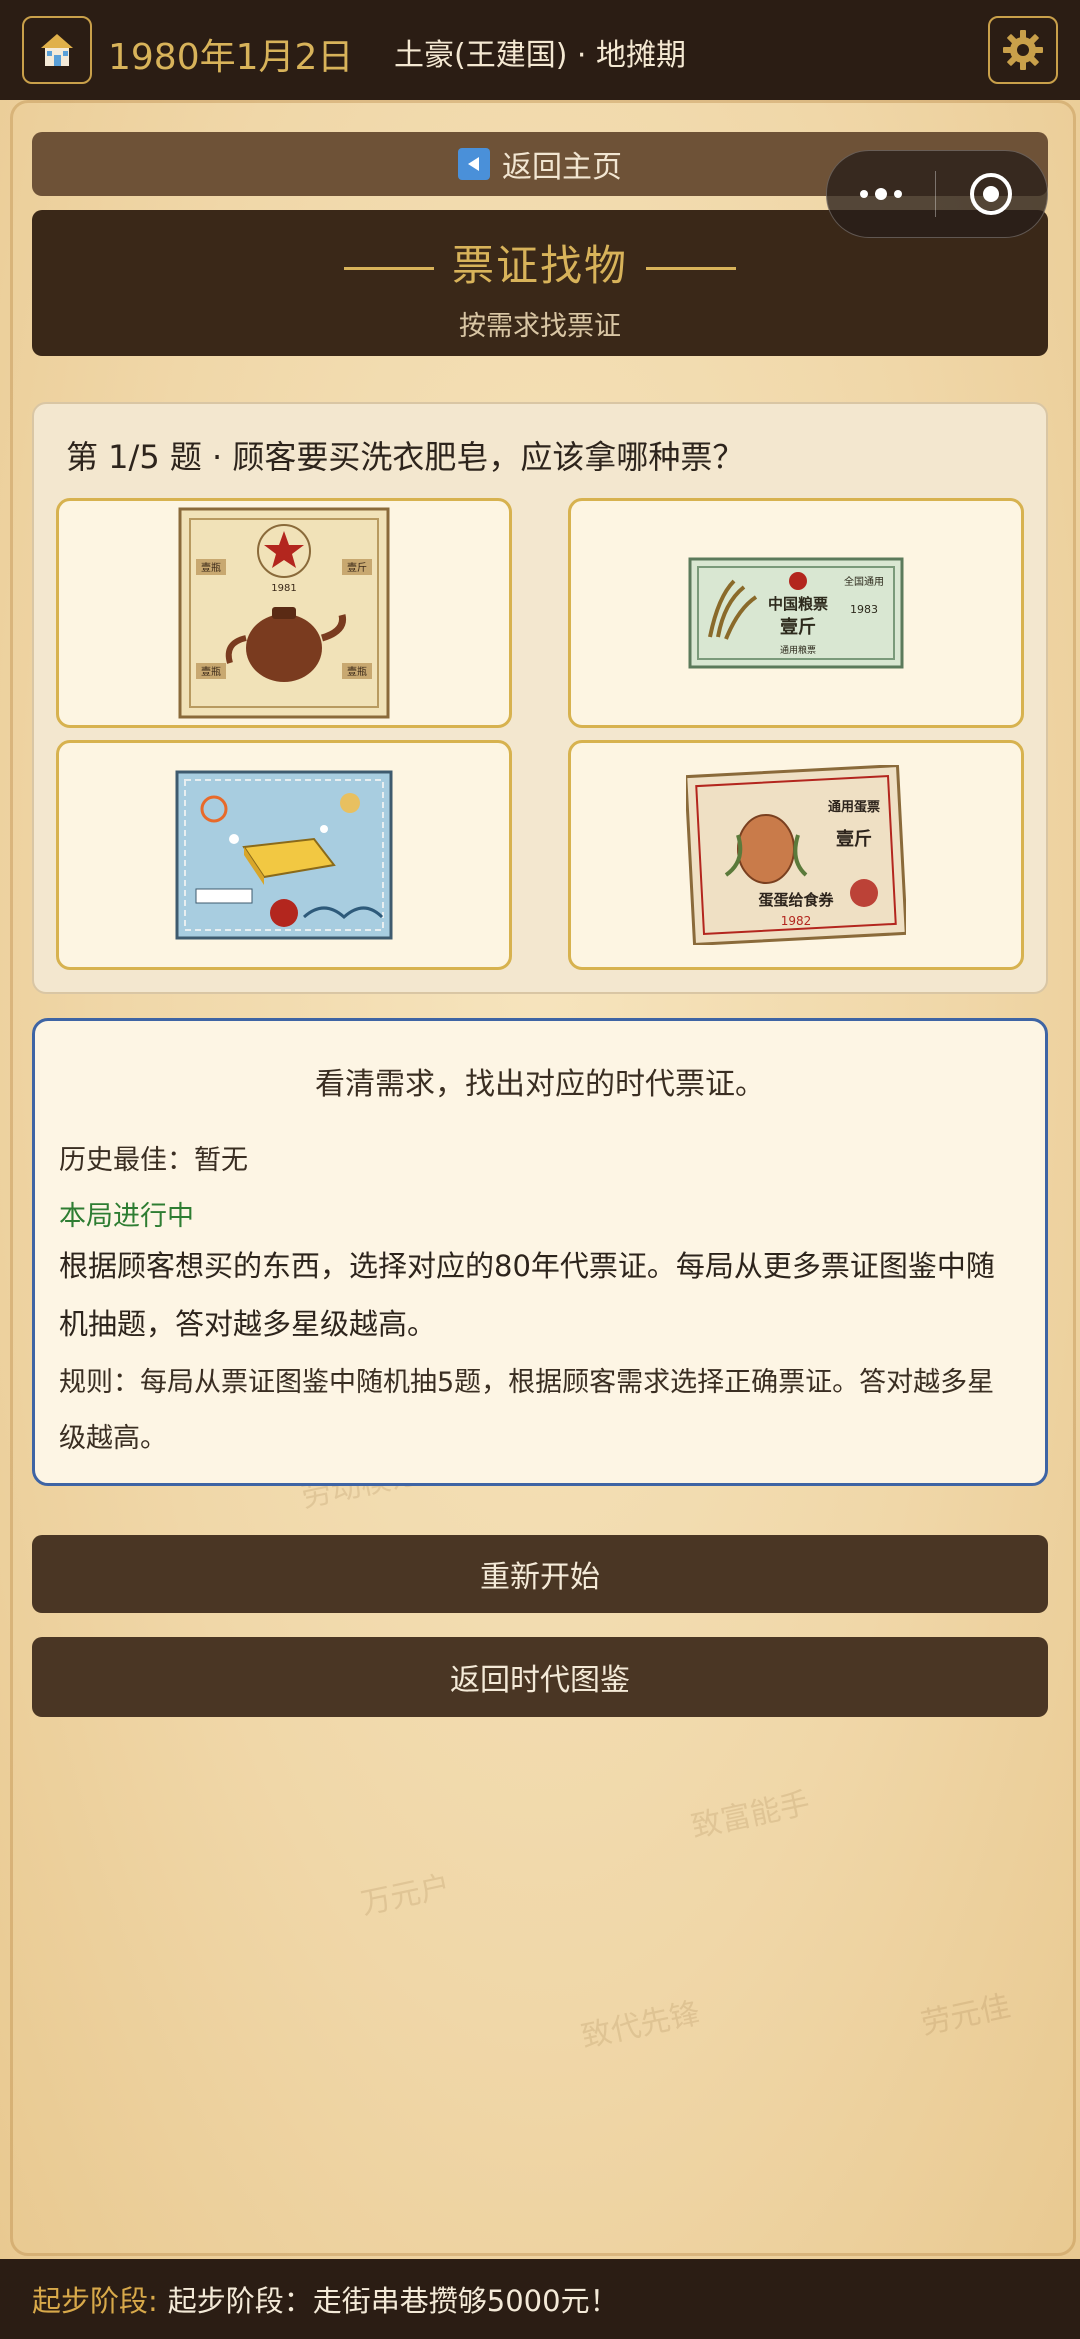 The height and width of the screenshot is (2339, 1080). What do you see at coordinates (406, 1895) in the screenshot?
I see `background-word: 万元户` at bounding box center [406, 1895].